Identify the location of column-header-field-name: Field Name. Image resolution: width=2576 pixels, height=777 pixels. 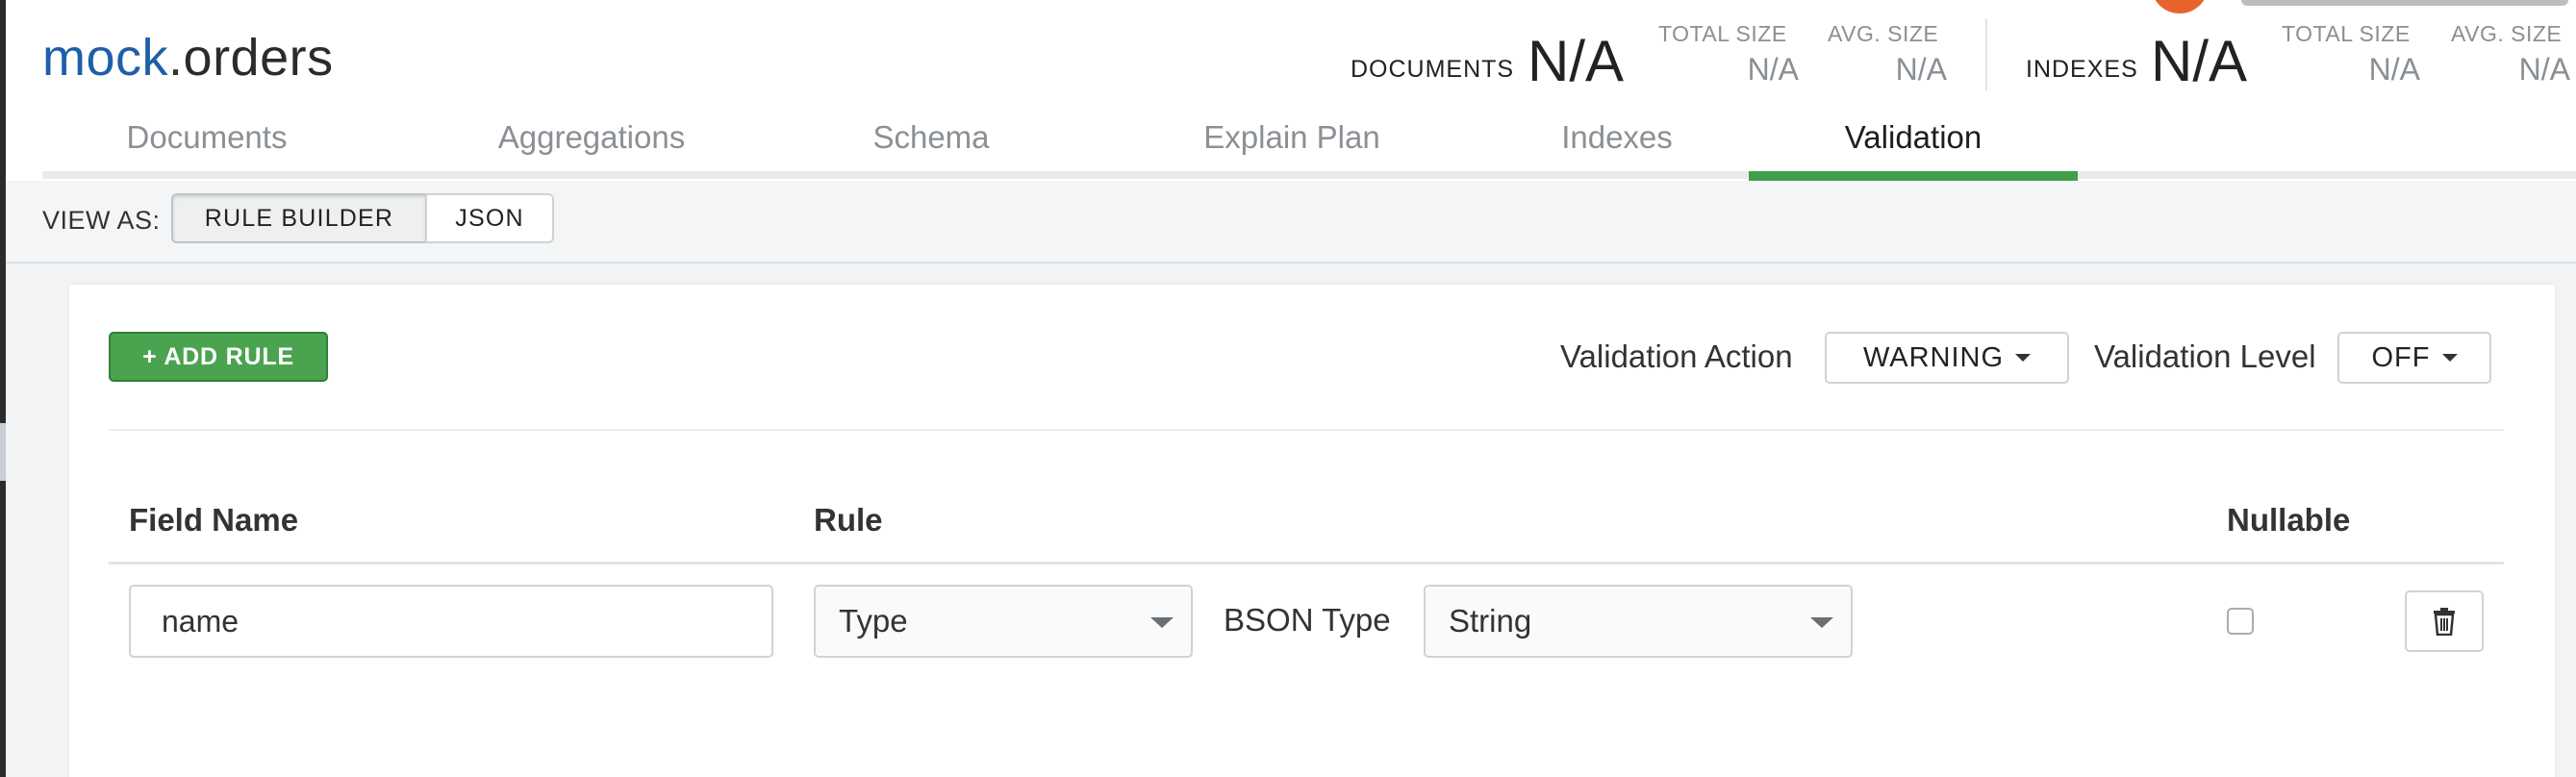
(214, 520).